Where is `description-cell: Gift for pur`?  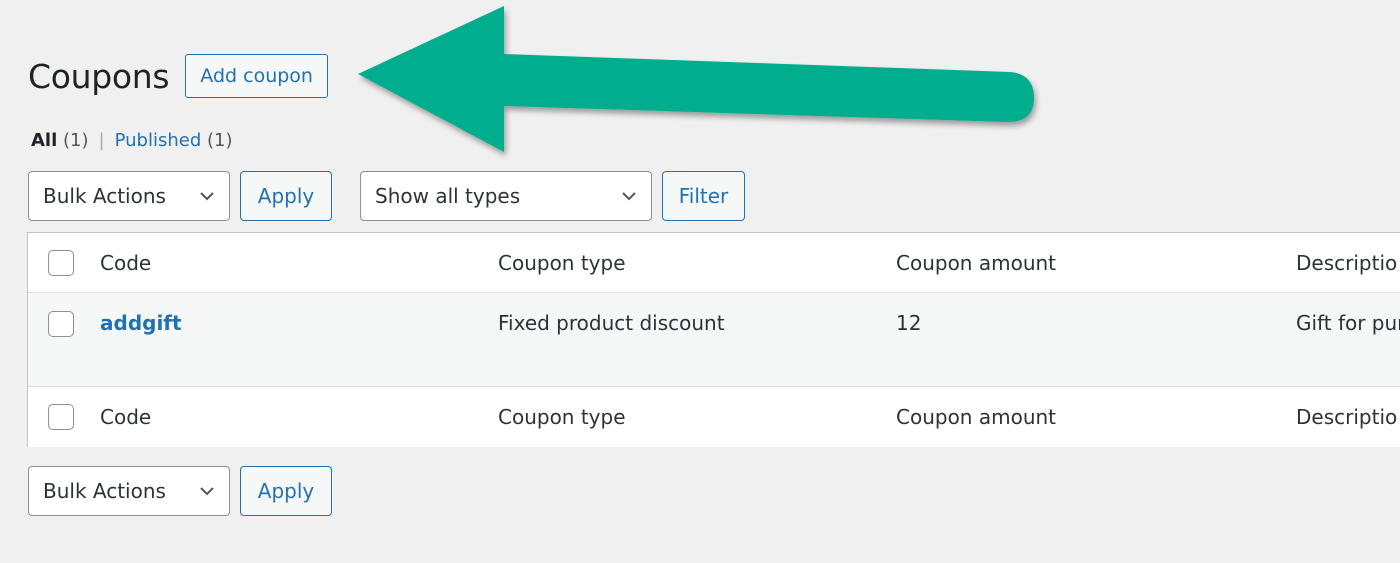 description-cell: Gift for pur is located at coordinates (1348, 323).